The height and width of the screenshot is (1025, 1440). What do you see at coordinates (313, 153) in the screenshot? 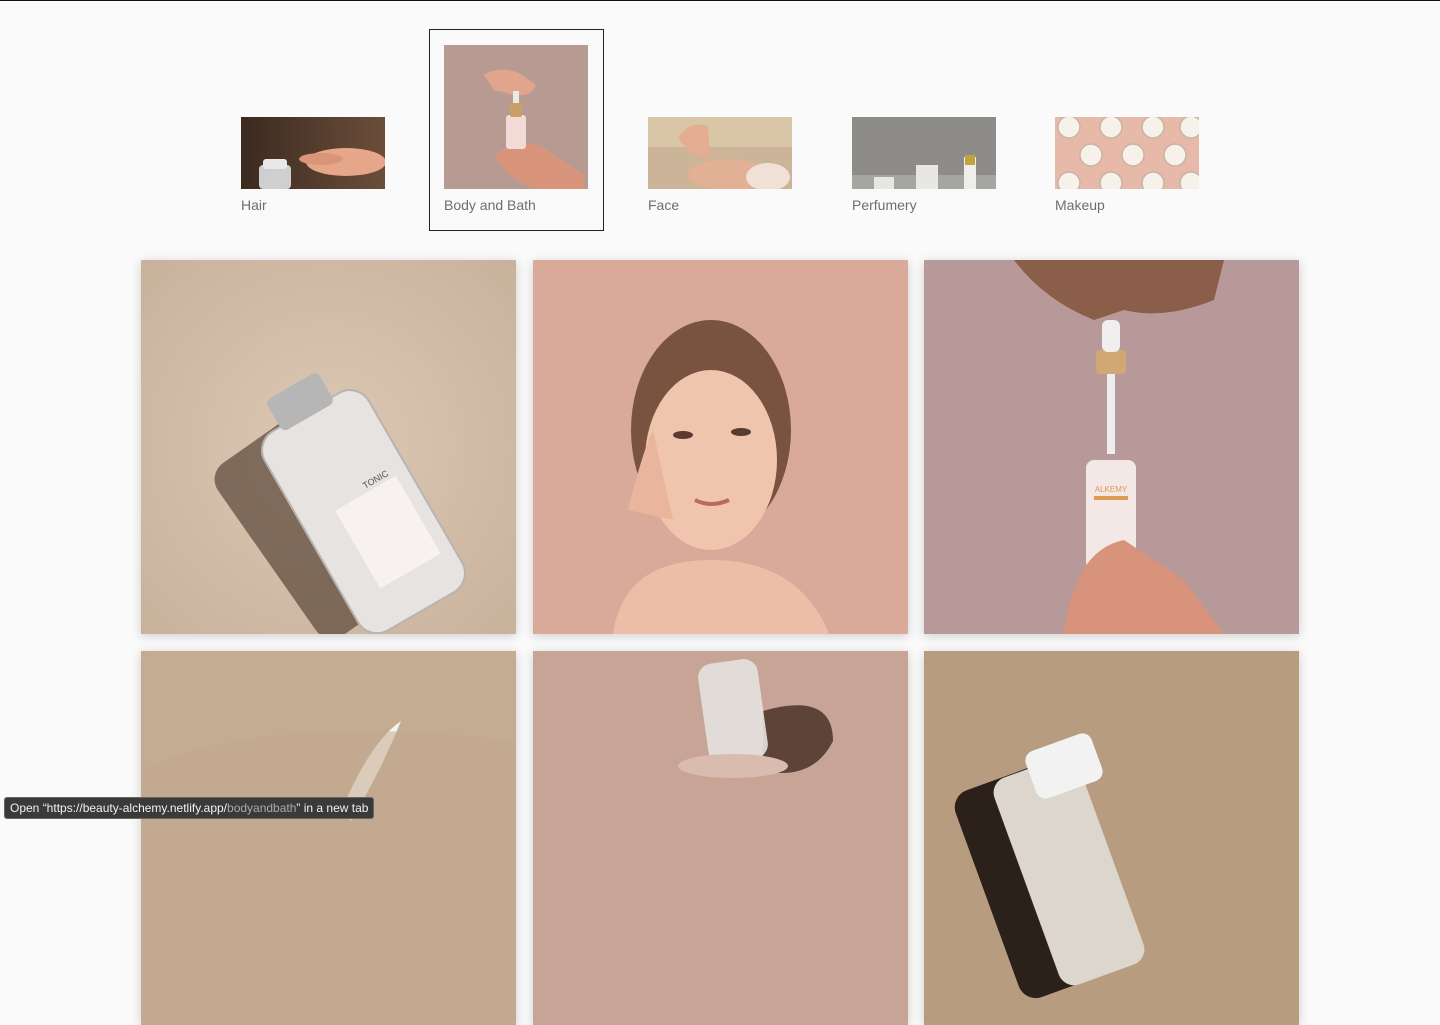
I see `hair-thumbnail` at bounding box center [313, 153].